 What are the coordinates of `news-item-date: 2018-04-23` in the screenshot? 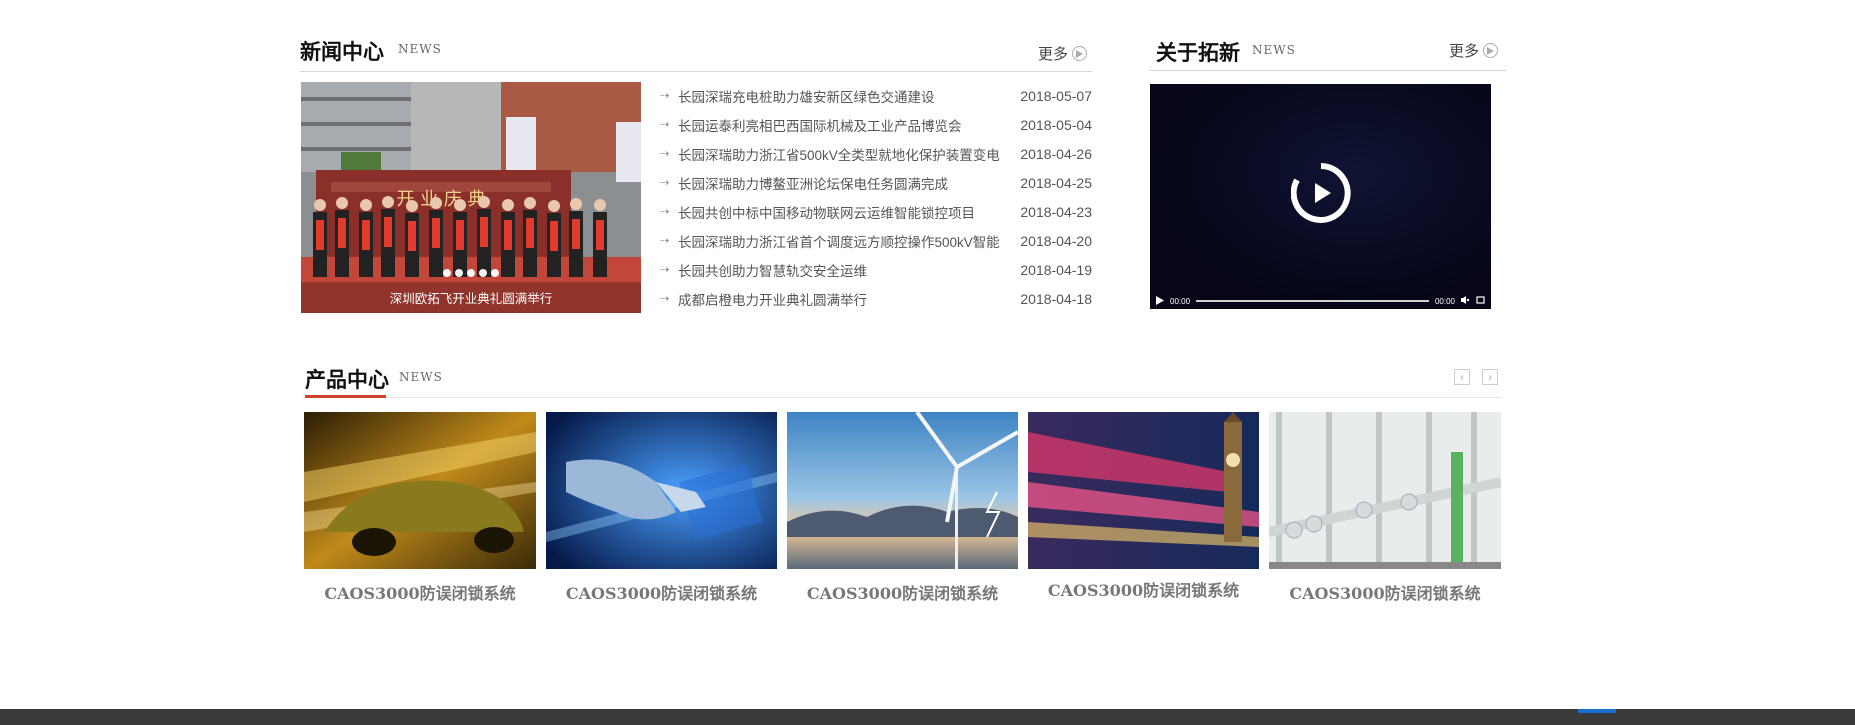 It's located at (1056, 211).